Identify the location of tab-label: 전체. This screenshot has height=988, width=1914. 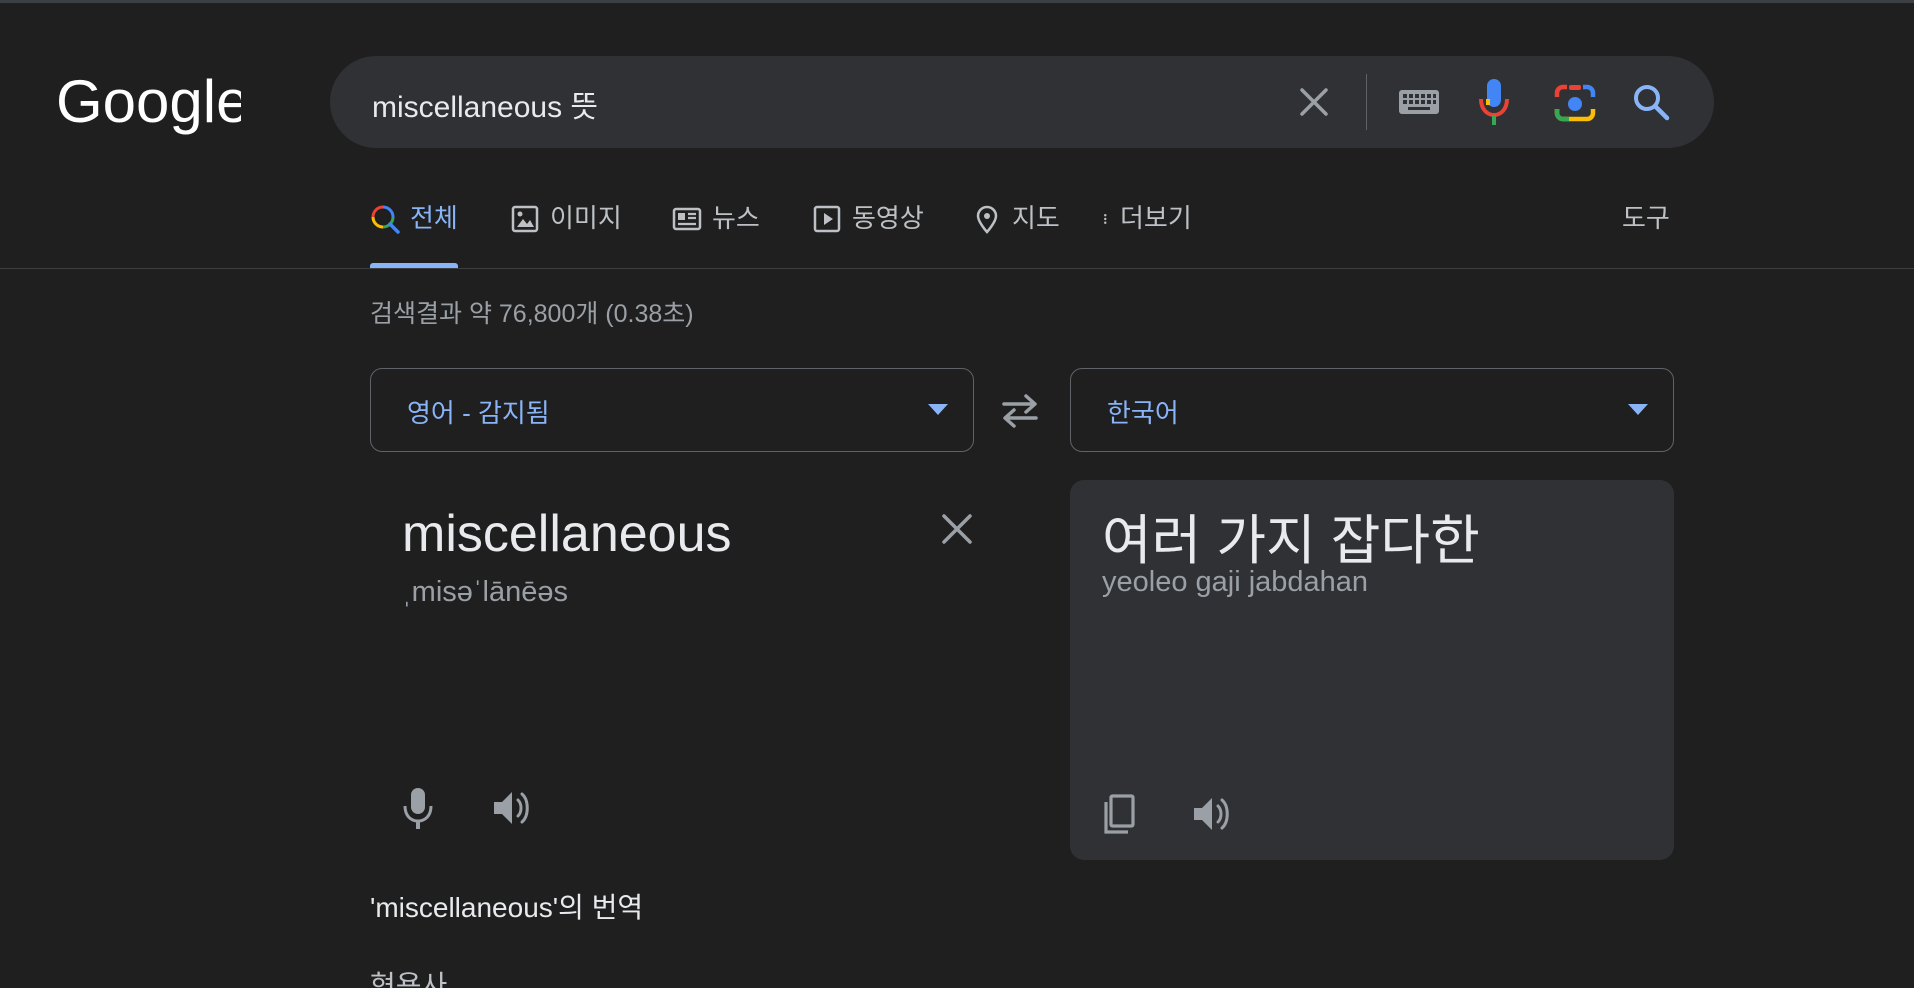
(434, 218).